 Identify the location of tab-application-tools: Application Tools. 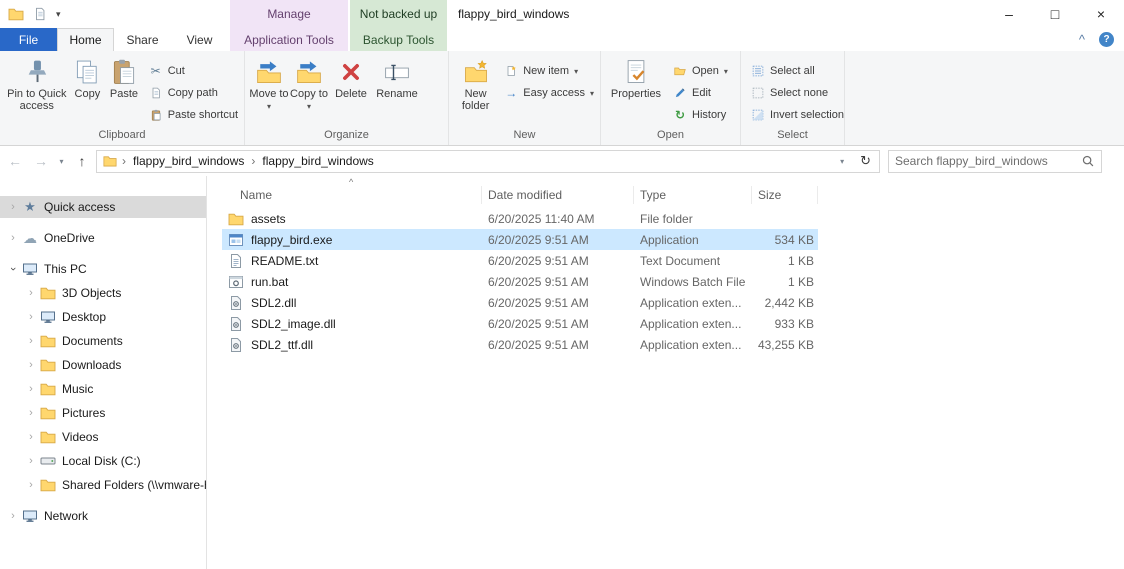
(289, 39).